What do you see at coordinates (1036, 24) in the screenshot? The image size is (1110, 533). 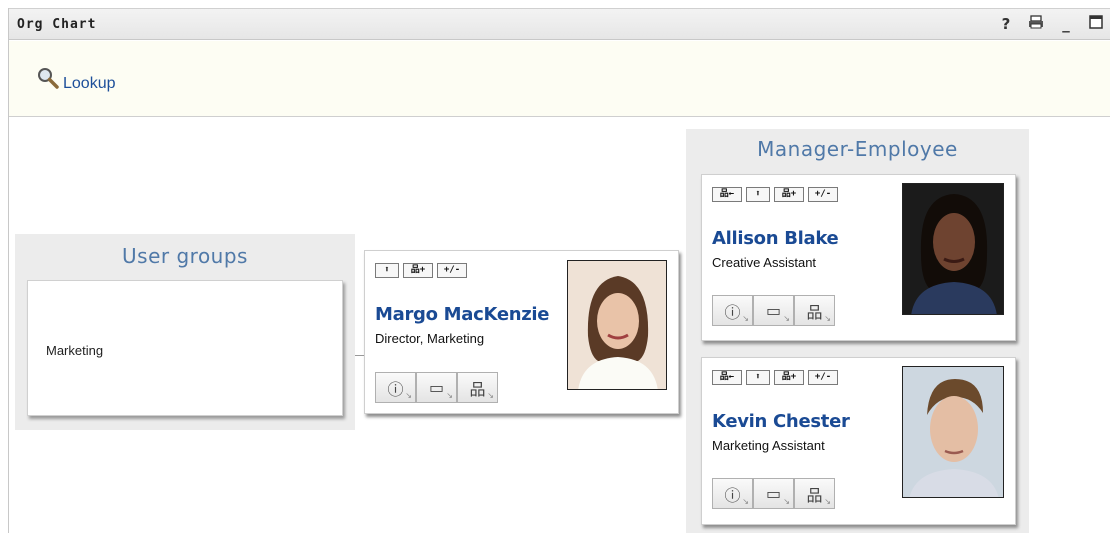 I see `print-icon` at bounding box center [1036, 24].